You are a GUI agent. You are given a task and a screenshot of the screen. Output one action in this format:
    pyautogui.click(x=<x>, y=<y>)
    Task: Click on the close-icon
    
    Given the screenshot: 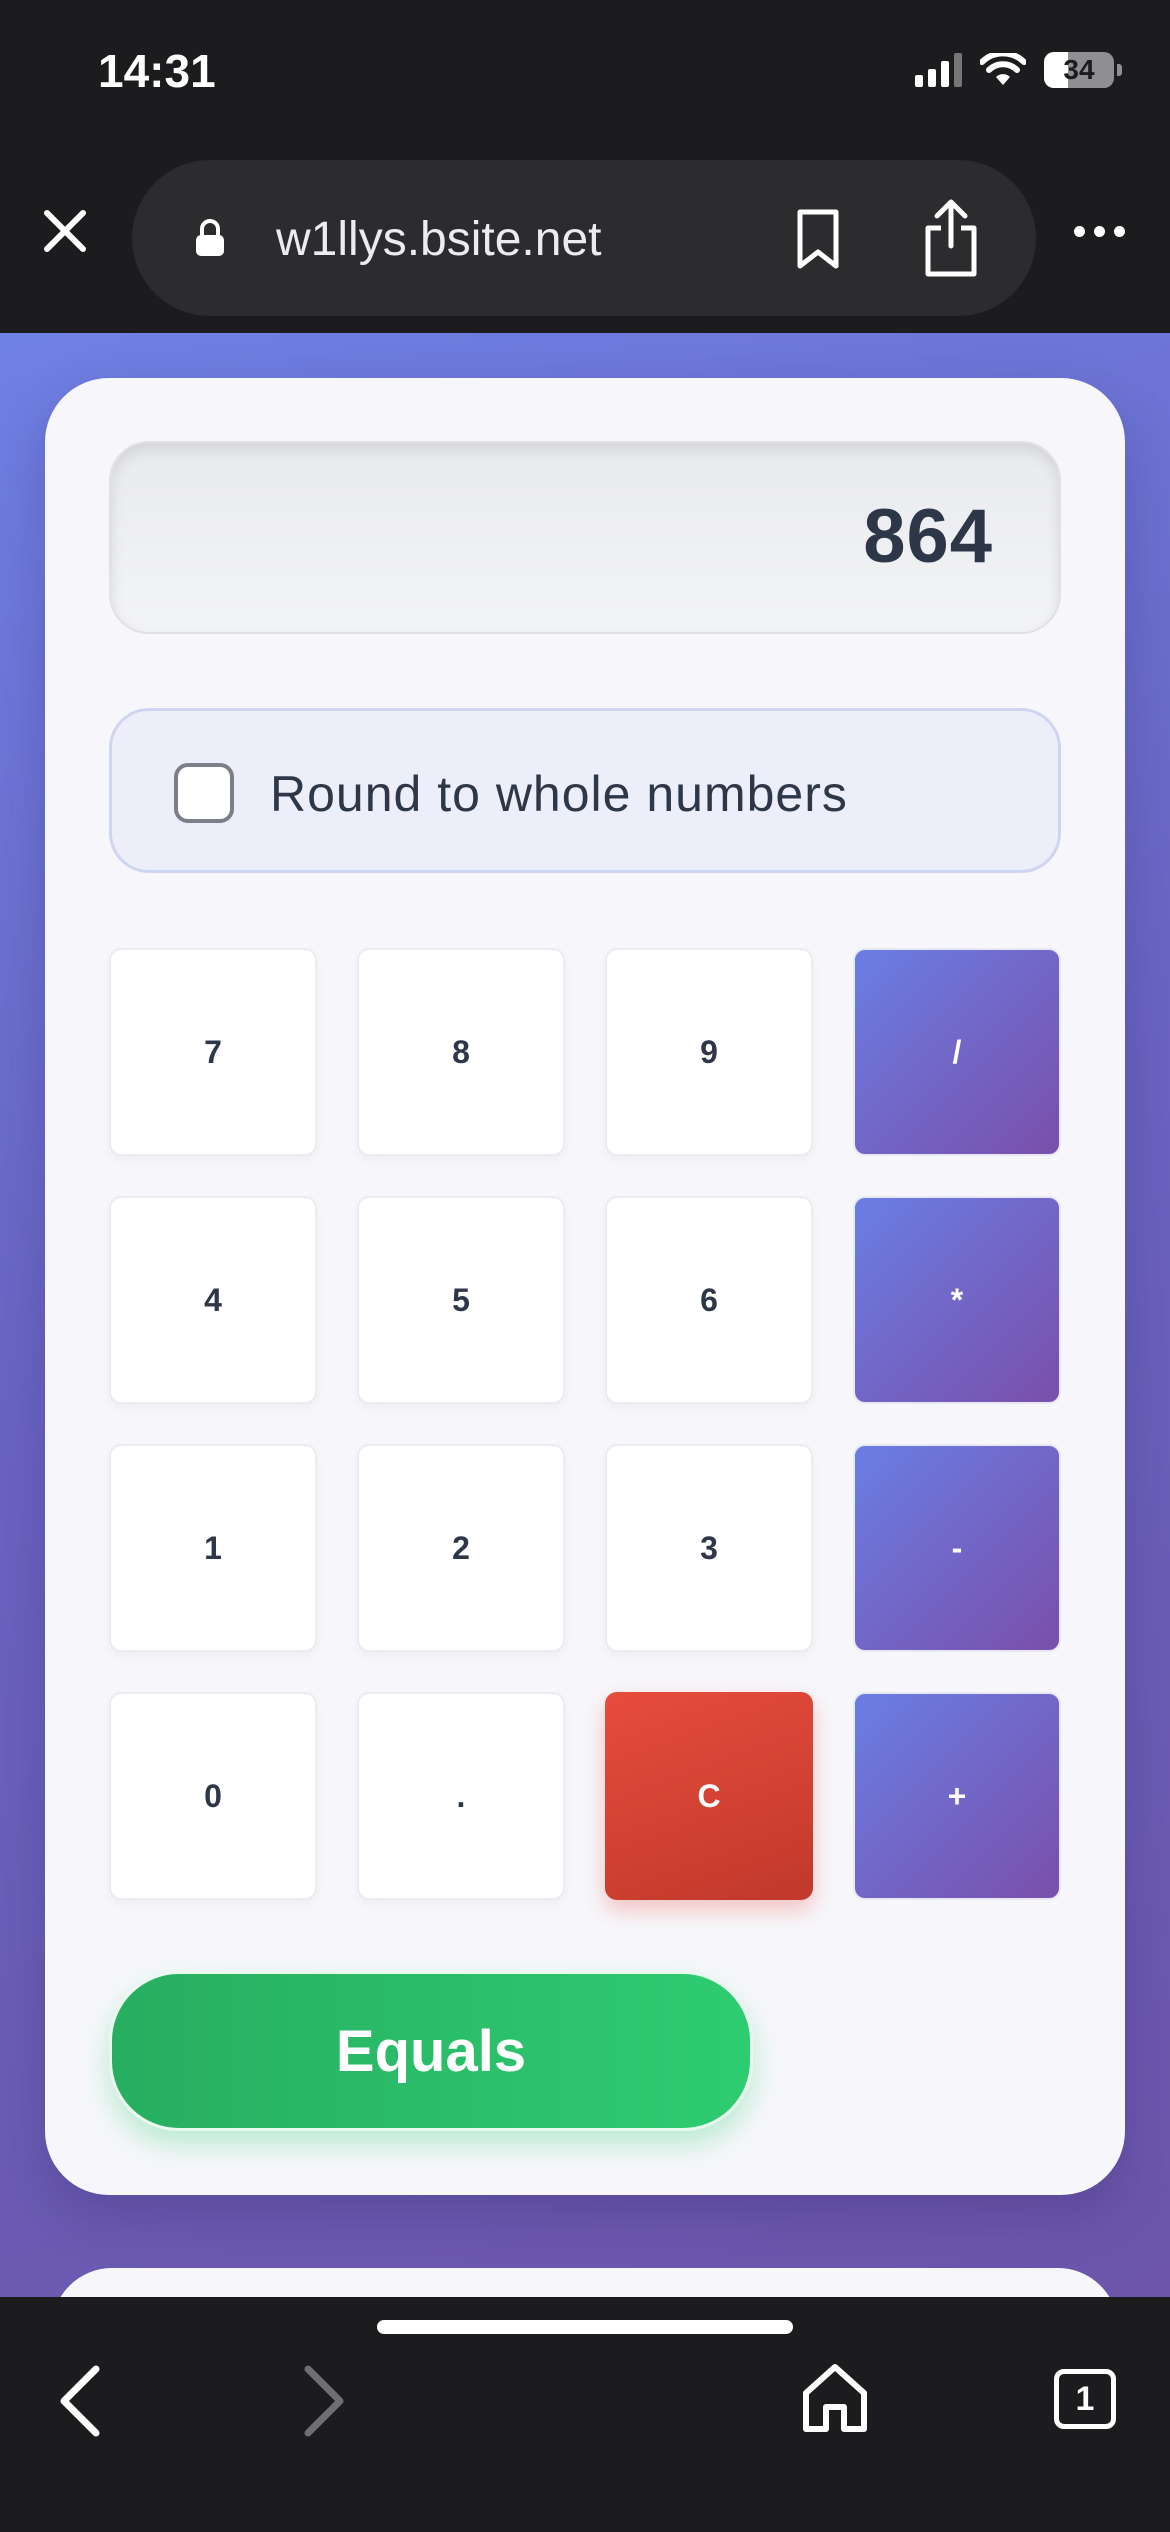 What is the action you would take?
    pyautogui.click(x=65, y=231)
    